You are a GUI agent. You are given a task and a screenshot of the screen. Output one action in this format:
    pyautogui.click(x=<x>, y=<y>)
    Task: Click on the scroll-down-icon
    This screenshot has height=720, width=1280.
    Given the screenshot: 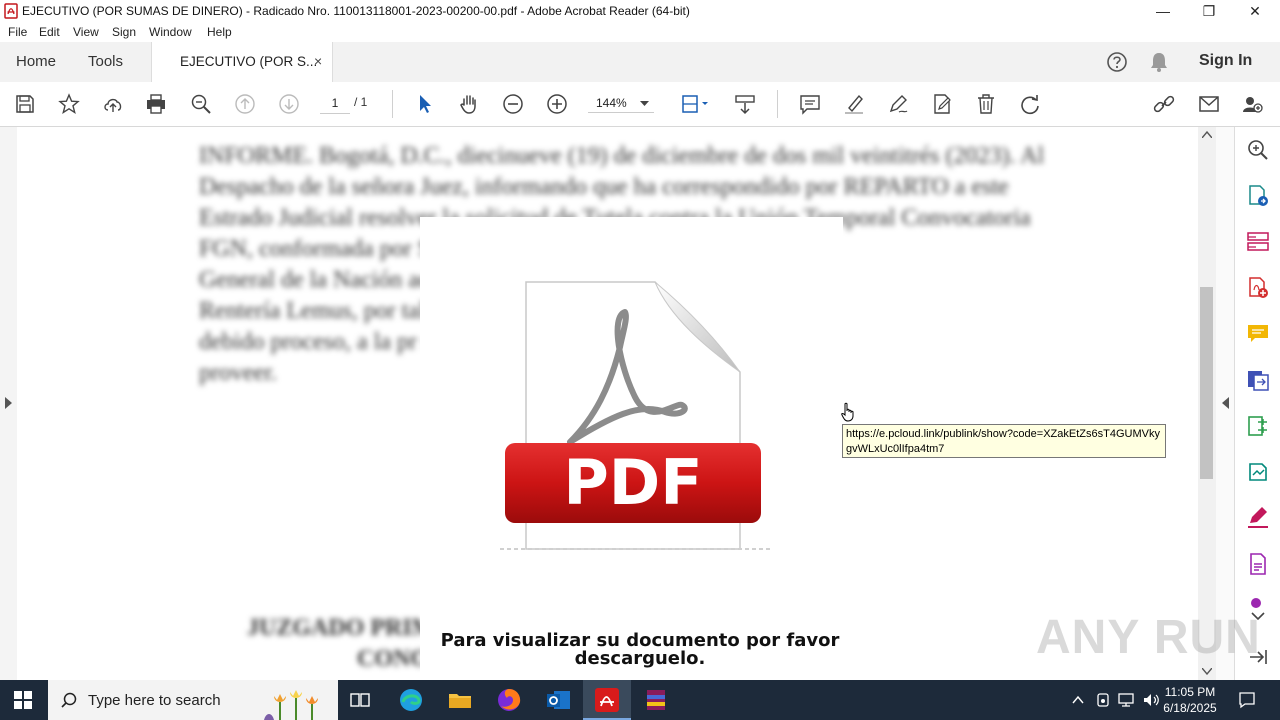 What is the action you would take?
    pyautogui.click(x=745, y=105)
    